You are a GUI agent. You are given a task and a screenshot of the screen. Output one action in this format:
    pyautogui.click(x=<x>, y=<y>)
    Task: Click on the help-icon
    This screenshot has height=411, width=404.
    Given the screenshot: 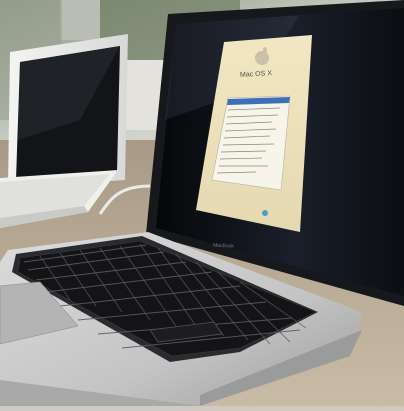 What is the action you would take?
    pyautogui.click(x=265, y=213)
    